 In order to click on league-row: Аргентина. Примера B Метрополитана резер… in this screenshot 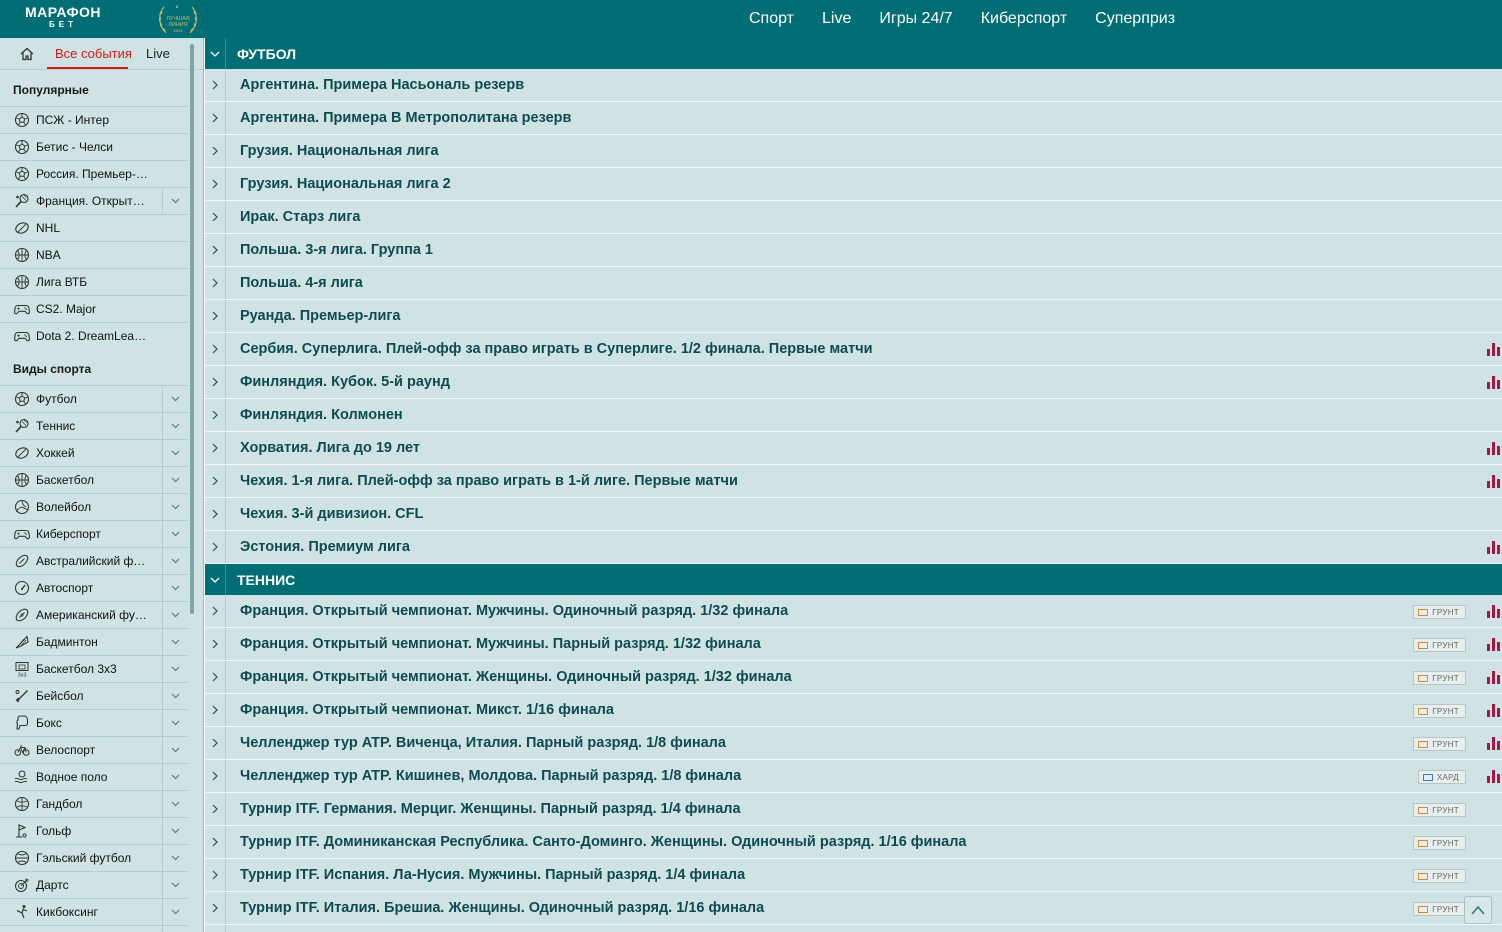, I will do `click(853, 118)`.